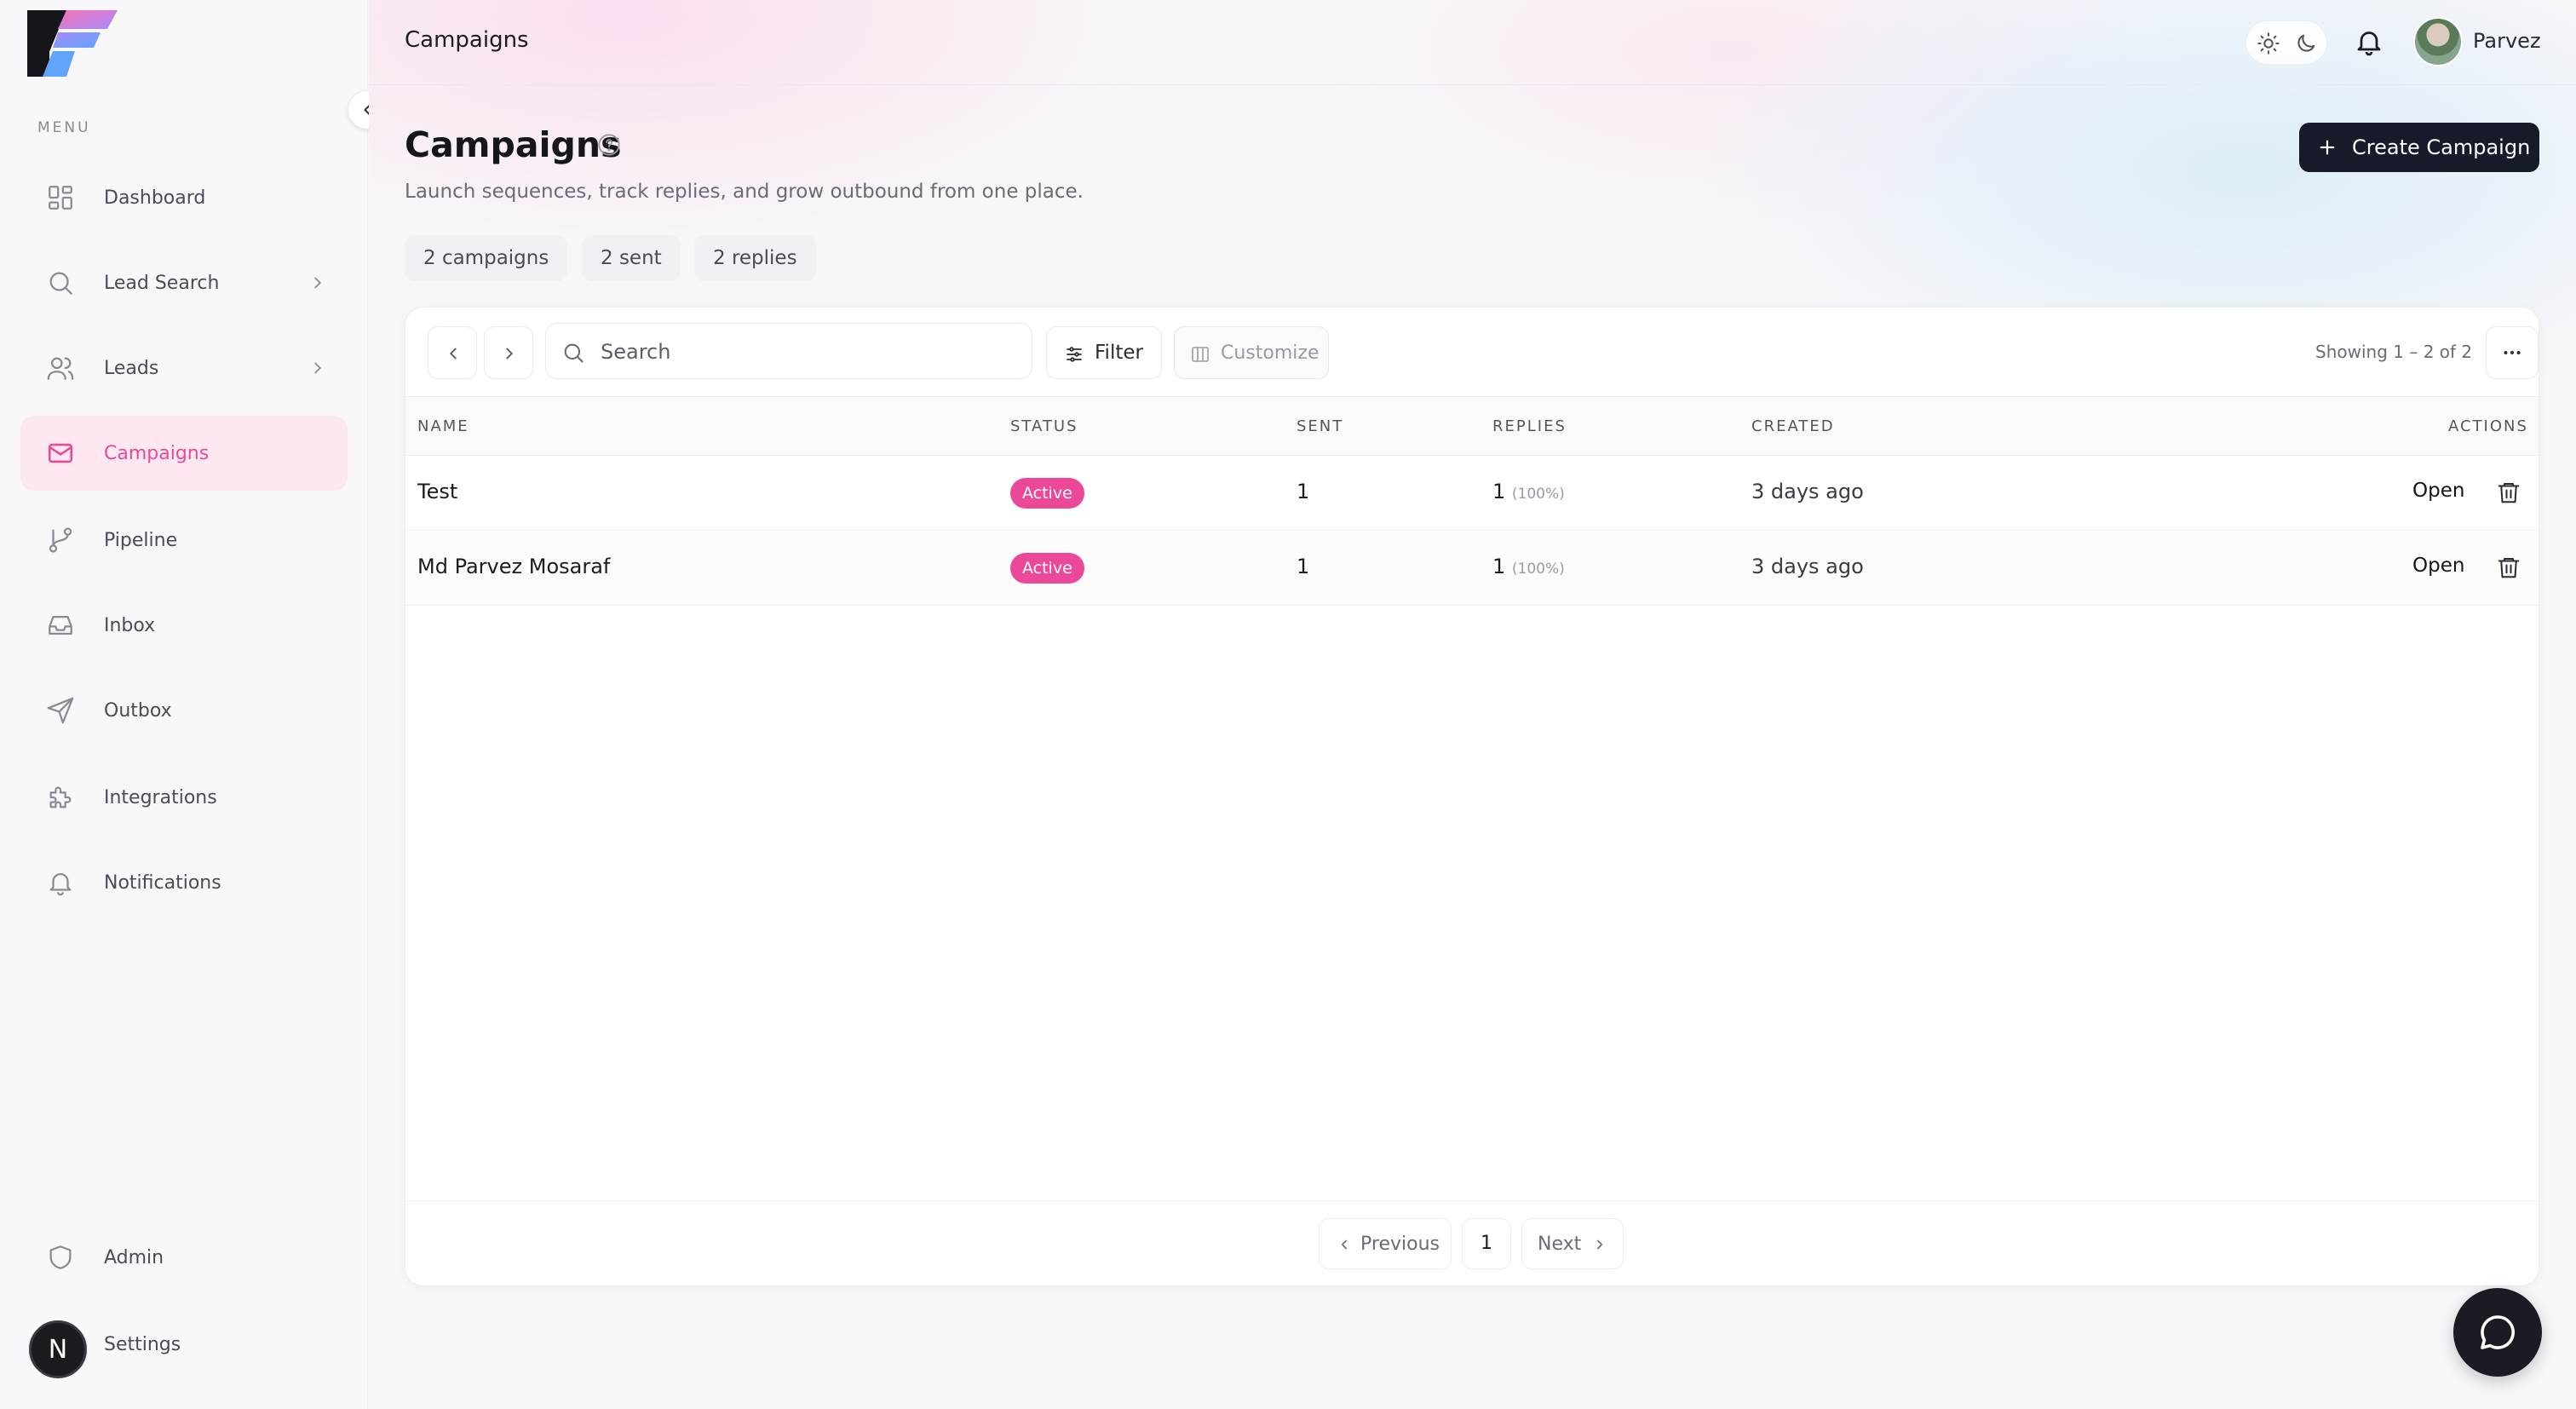  Describe the element at coordinates (2507, 41) in the screenshot. I see `user-name: Parvez` at that location.